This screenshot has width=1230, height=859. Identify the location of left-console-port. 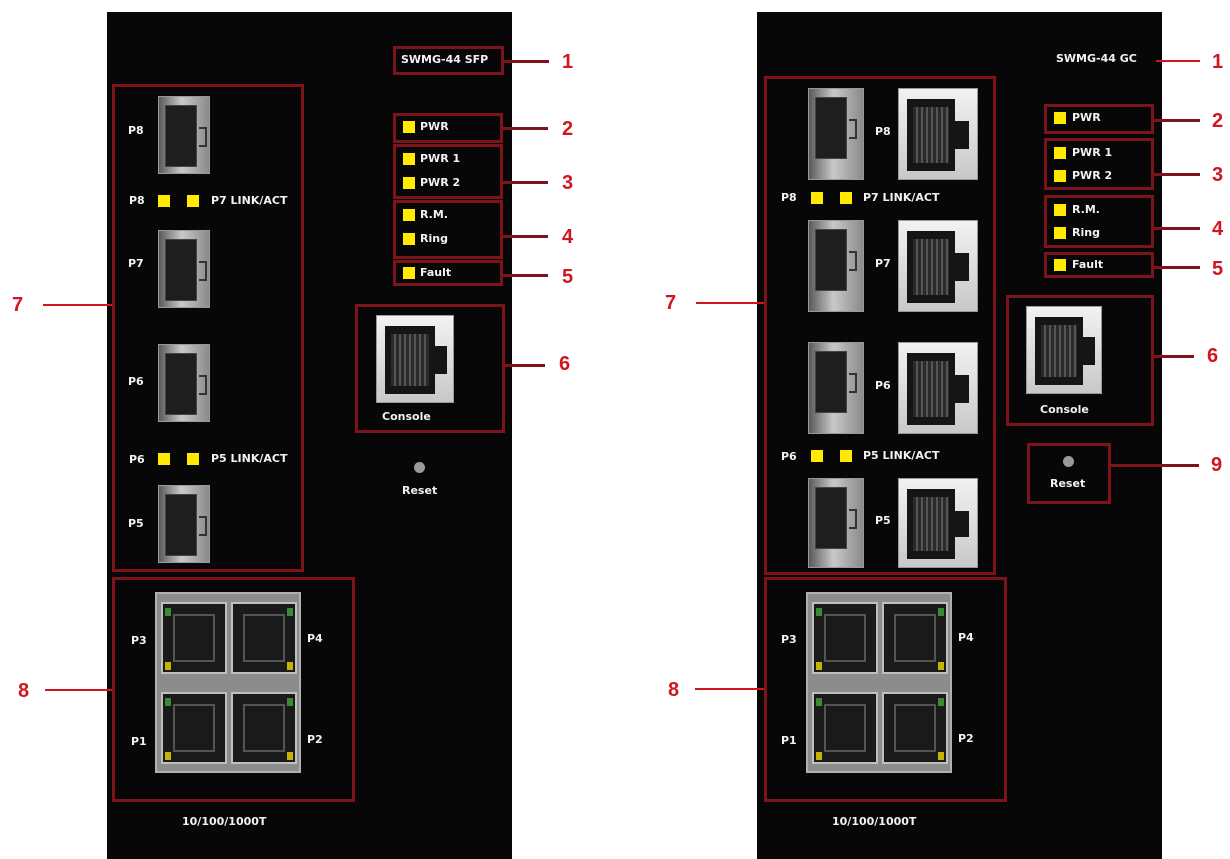
(415, 359).